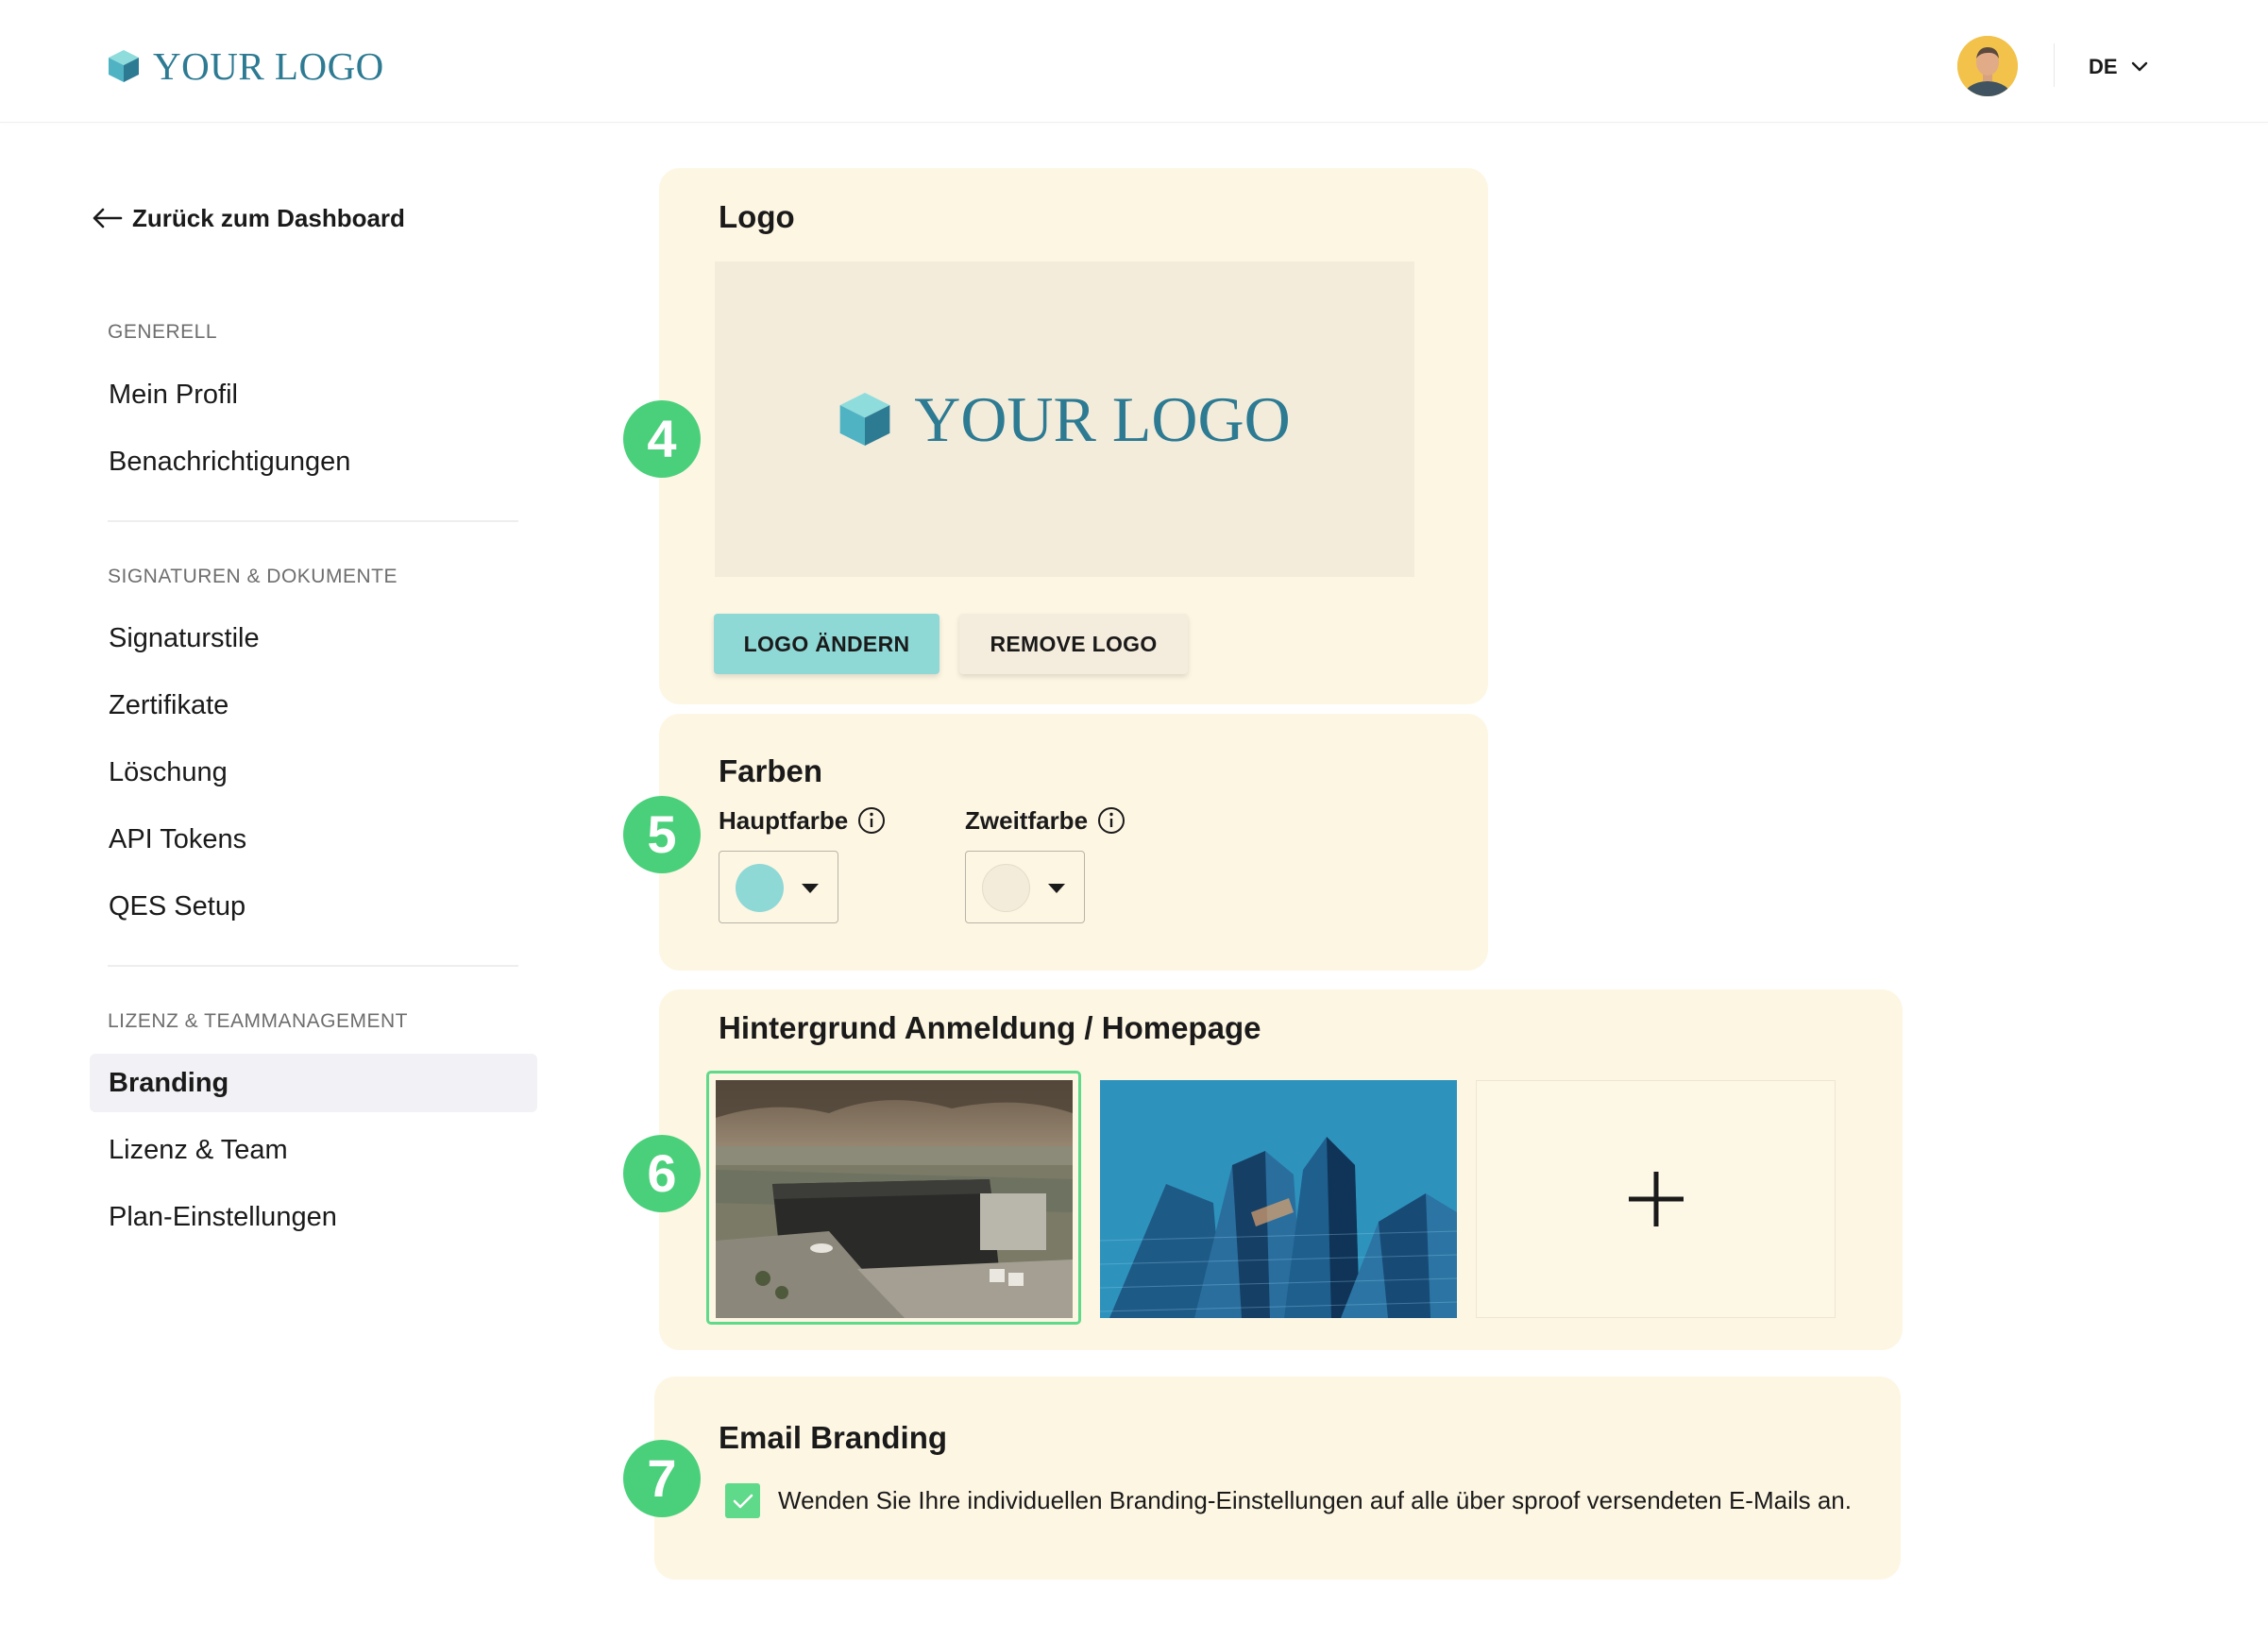 This screenshot has width=2268, height=1640. Describe the element at coordinates (2054, 65) in the screenshot. I see `header-divider` at that location.